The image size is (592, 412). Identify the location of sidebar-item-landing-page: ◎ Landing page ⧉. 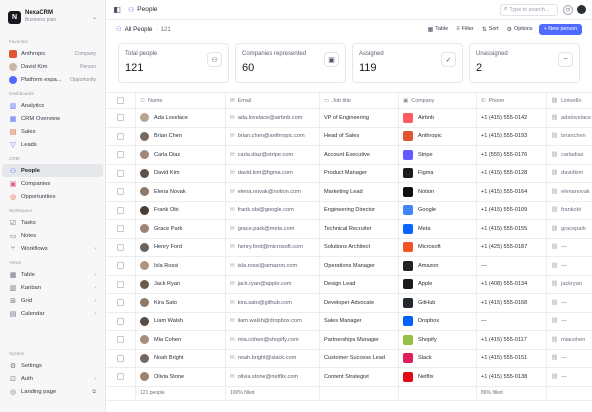
(52, 391).